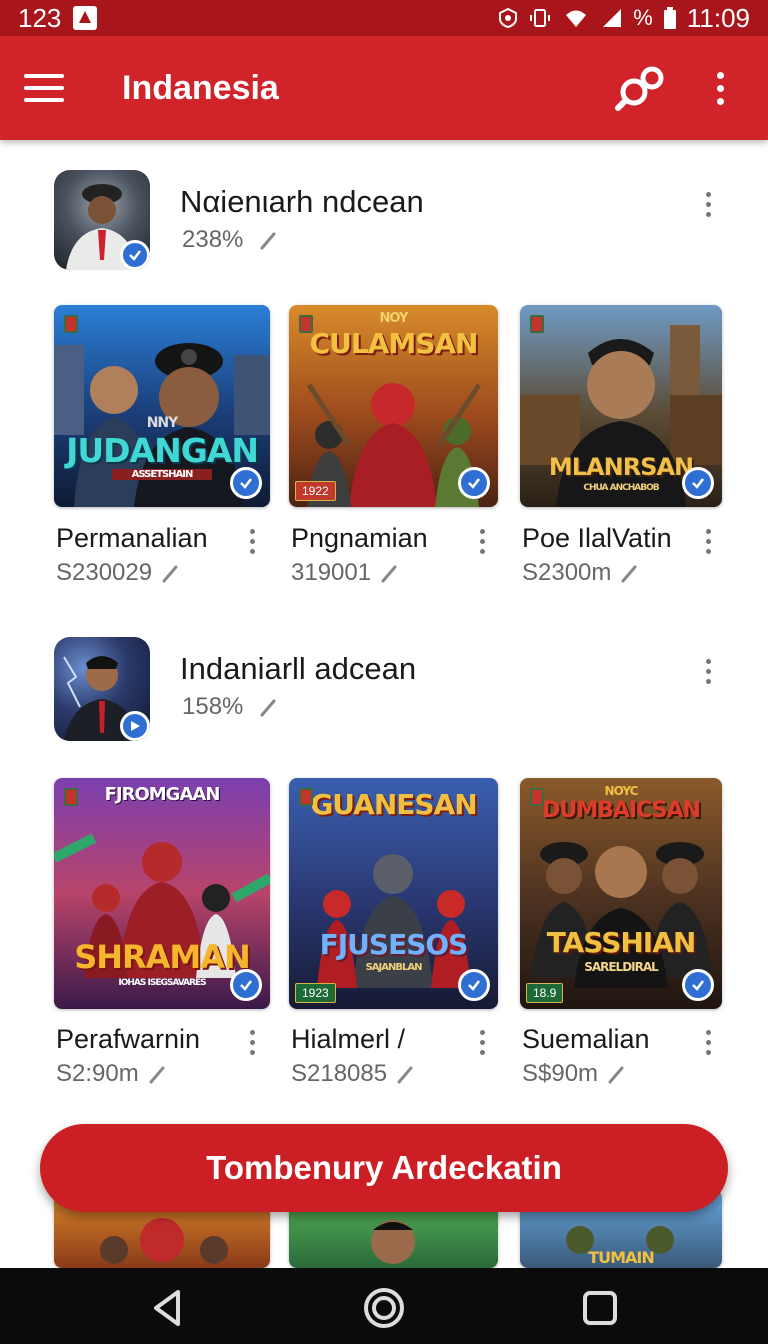 Image resolution: width=768 pixels, height=1344 pixels. I want to click on back-icon, so click(168, 1308).